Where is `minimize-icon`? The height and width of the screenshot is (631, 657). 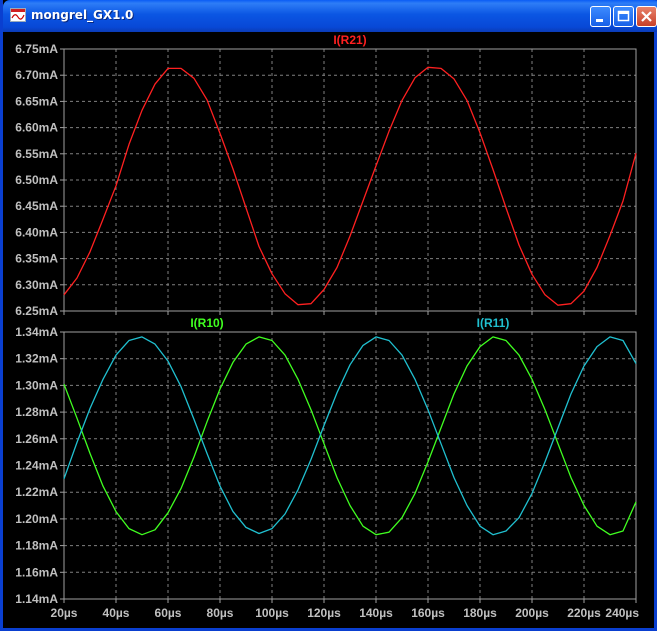 minimize-icon is located at coordinates (599, 20).